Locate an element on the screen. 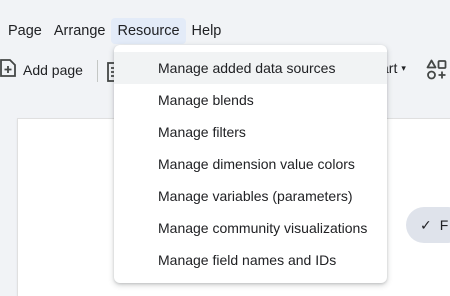 The image size is (450, 296). menu-item-manage-field-names-and-ids: Manage field names and IDs is located at coordinates (250, 260).